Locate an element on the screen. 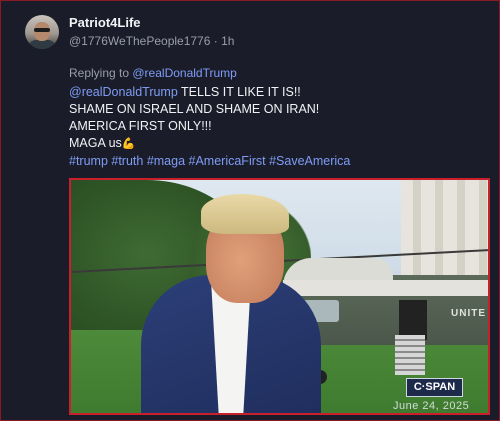 Image resolution: width=500 pixels, height=421 pixels. avatar is located at coordinates (42, 32).